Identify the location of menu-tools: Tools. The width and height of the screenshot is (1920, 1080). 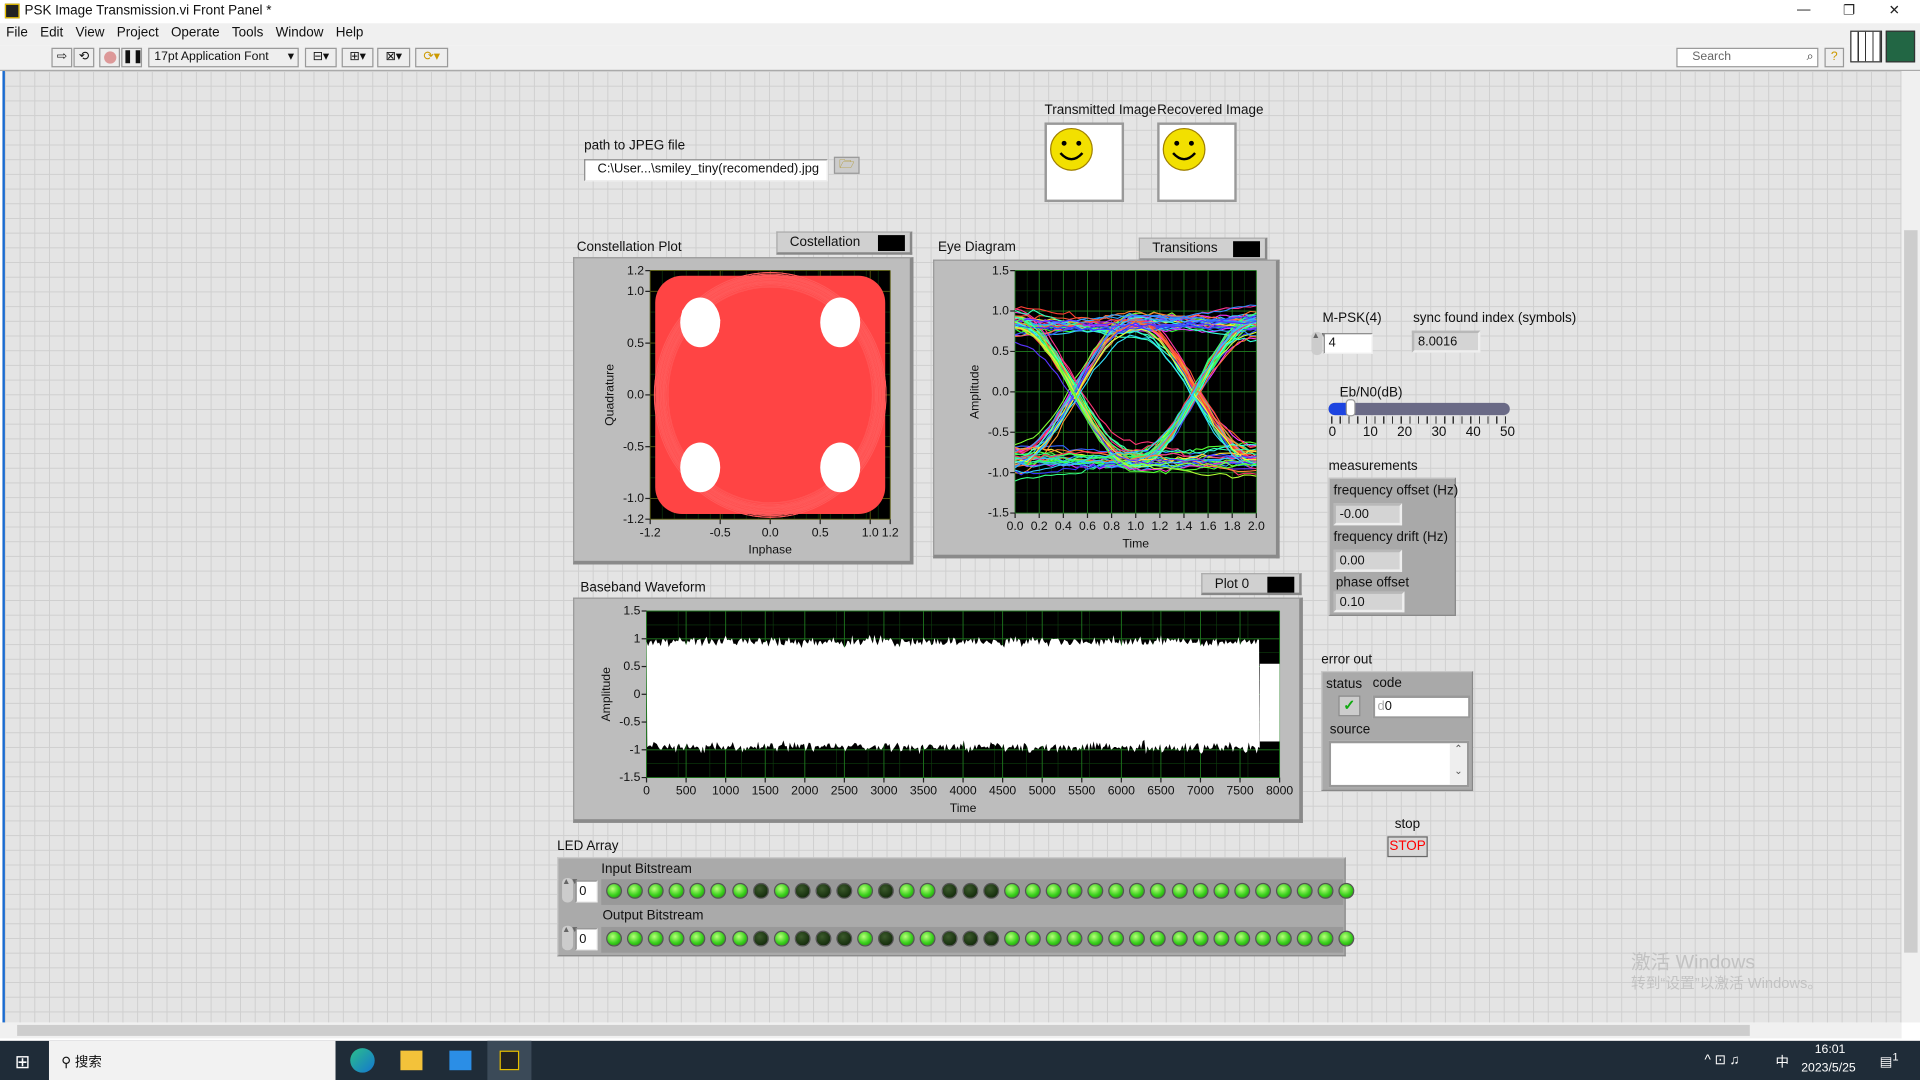
(248, 33).